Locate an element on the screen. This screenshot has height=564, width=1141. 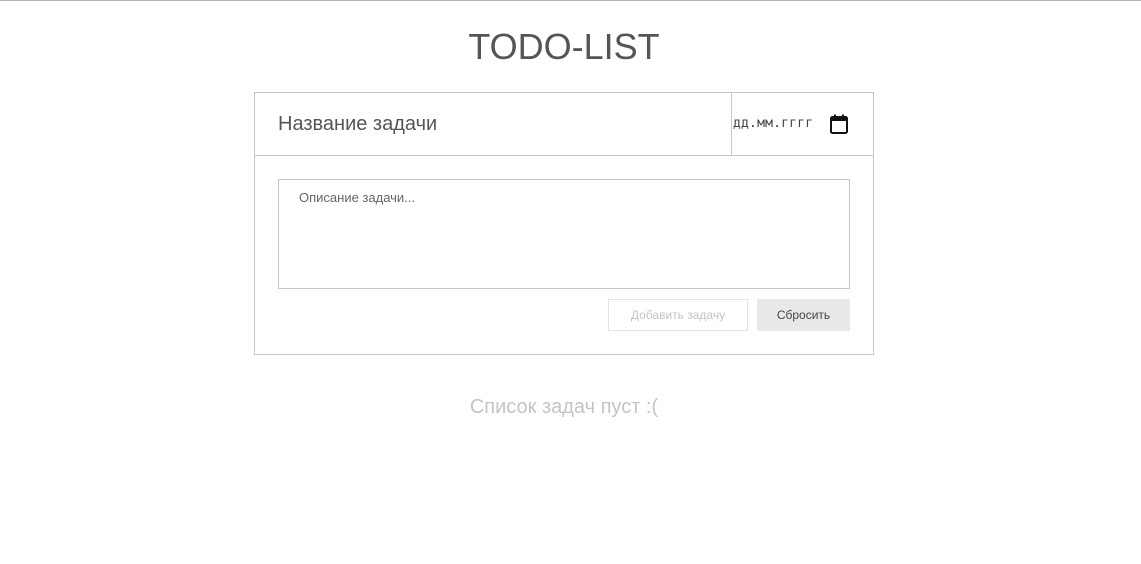
reset-button: Сбросить is located at coordinates (803, 315).